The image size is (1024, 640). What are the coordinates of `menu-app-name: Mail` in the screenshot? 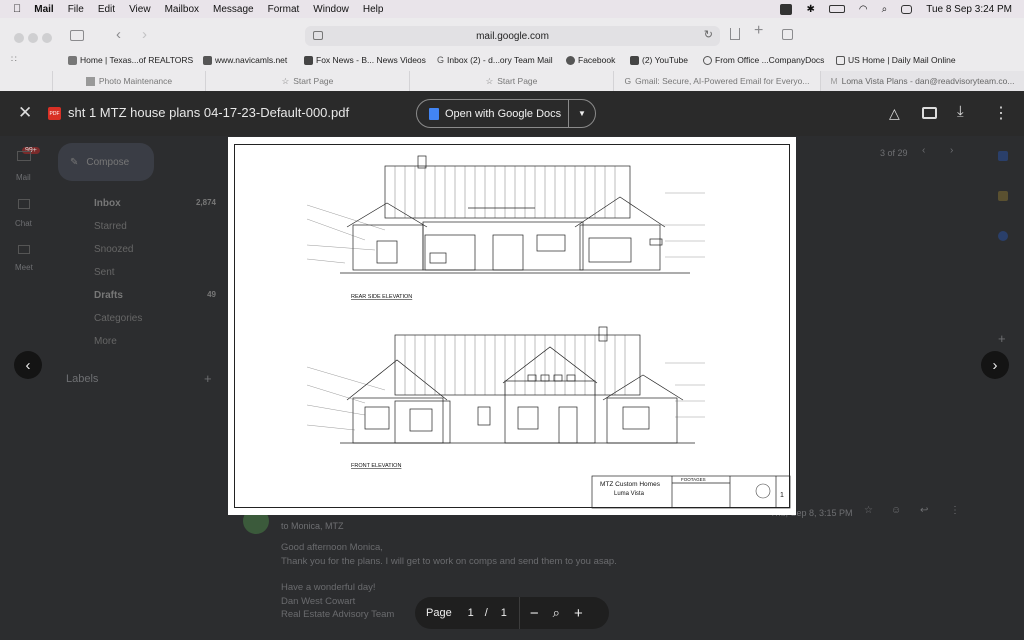 It's located at (43, 9).